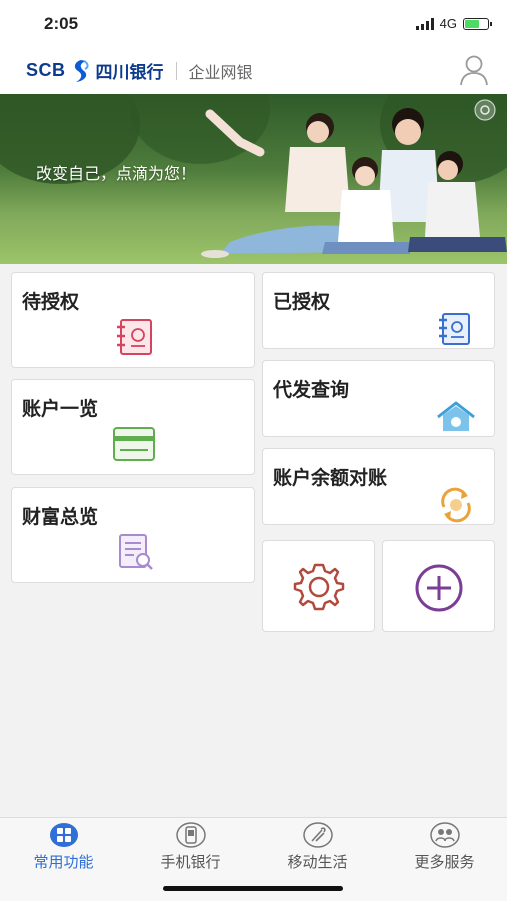 The width and height of the screenshot is (507, 901). I want to click on banner-settings-icon, so click(485, 110).